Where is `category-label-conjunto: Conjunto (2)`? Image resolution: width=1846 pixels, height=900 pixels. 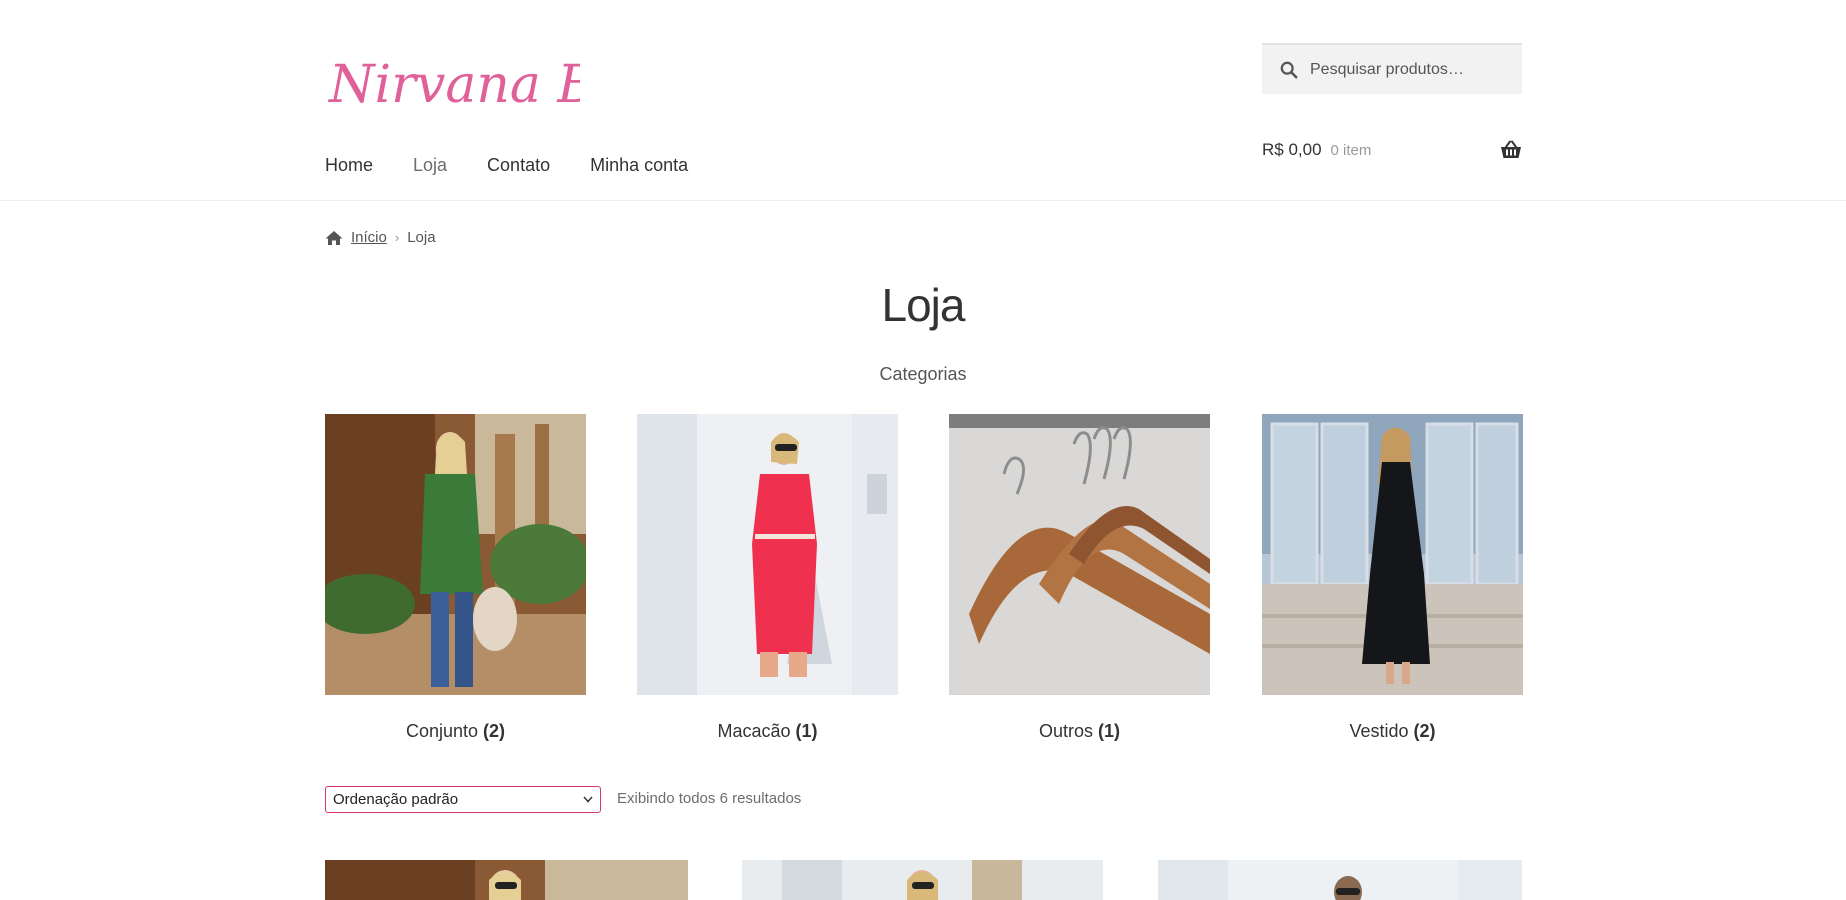
category-label-conjunto: Conjunto (2) is located at coordinates (455, 731).